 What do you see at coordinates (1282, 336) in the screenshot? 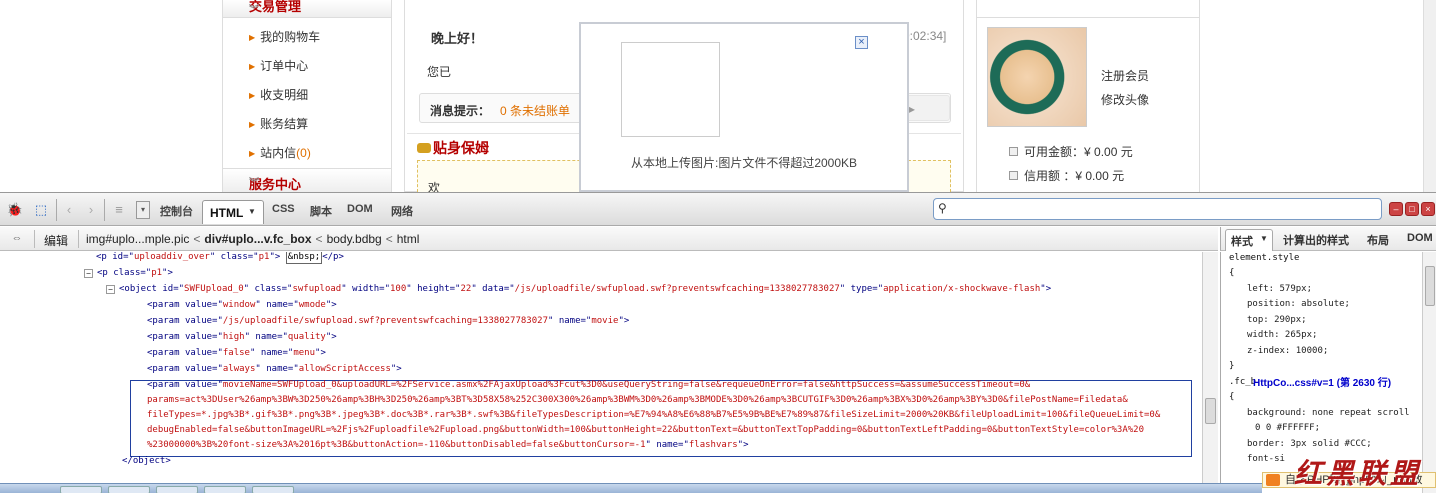
I see `css-prop: width: 265px;` at bounding box center [1282, 336].